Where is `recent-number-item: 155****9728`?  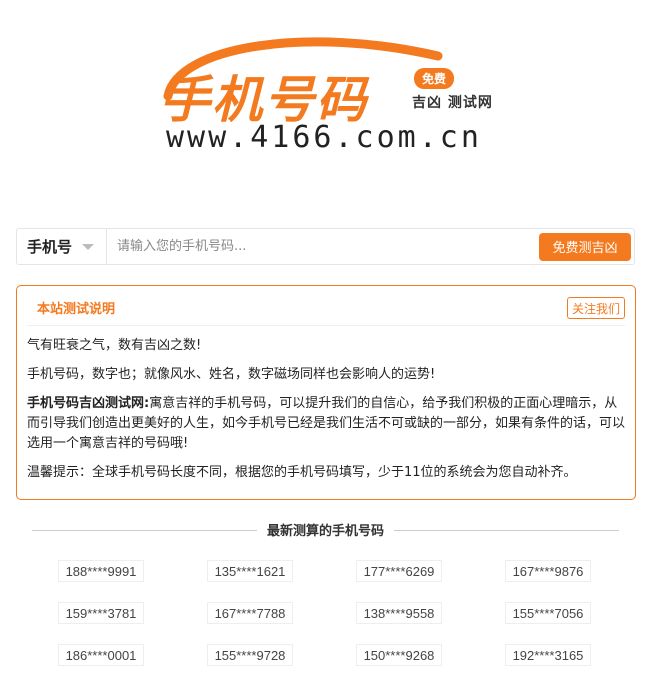 recent-number-item: 155****9728 is located at coordinates (250, 655).